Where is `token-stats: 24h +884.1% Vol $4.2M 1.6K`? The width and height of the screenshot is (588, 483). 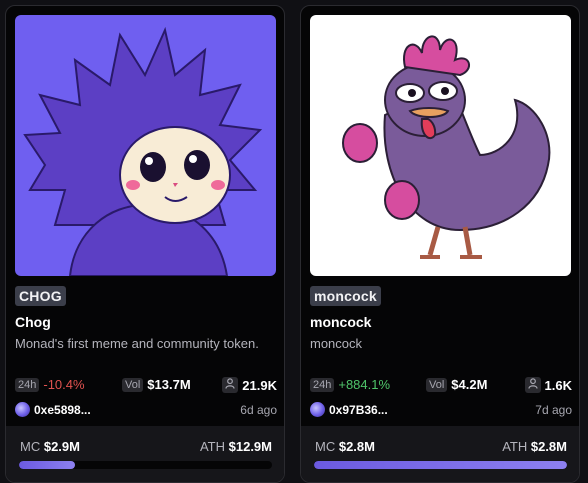 token-stats: 24h +884.1% Vol $4.2M 1.6K is located at coordinates (441, 386).